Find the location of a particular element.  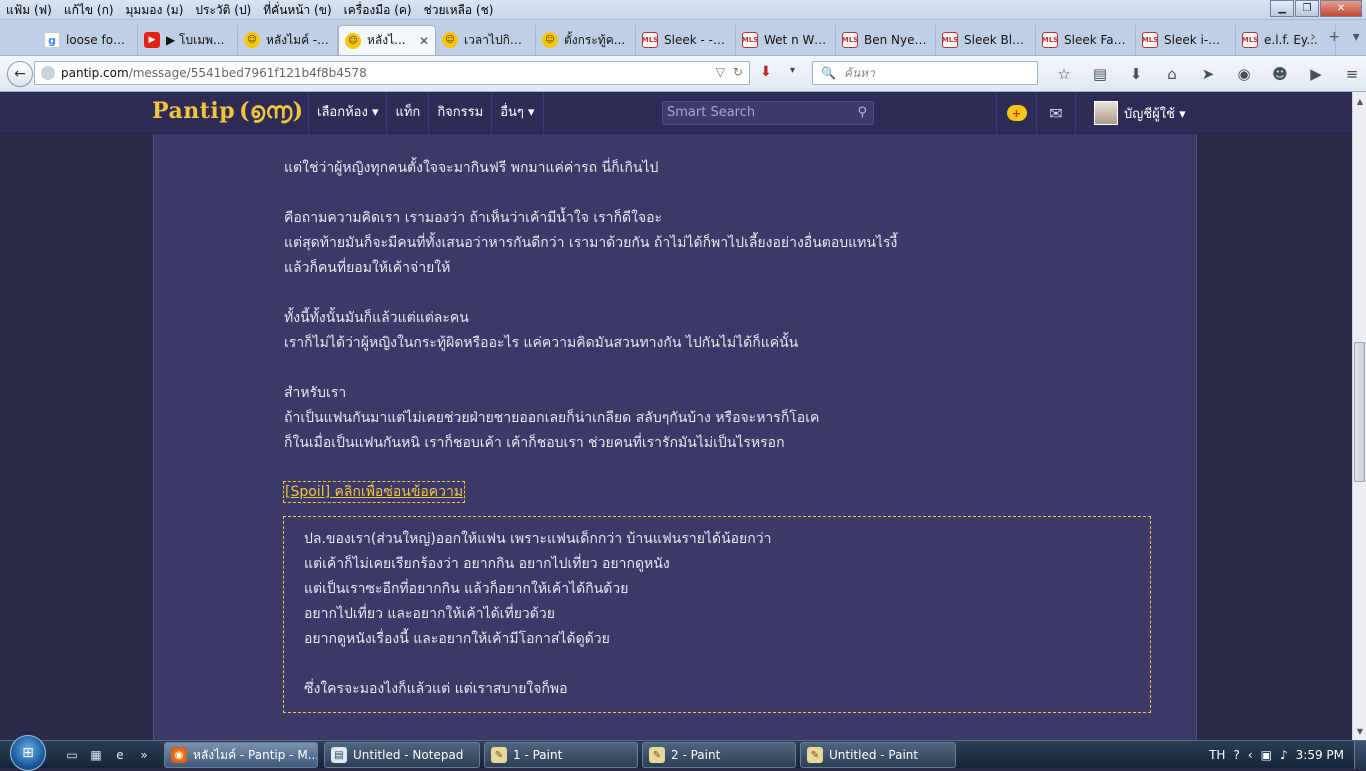

logo-text: Pantip is located at coordinates (194, 111).